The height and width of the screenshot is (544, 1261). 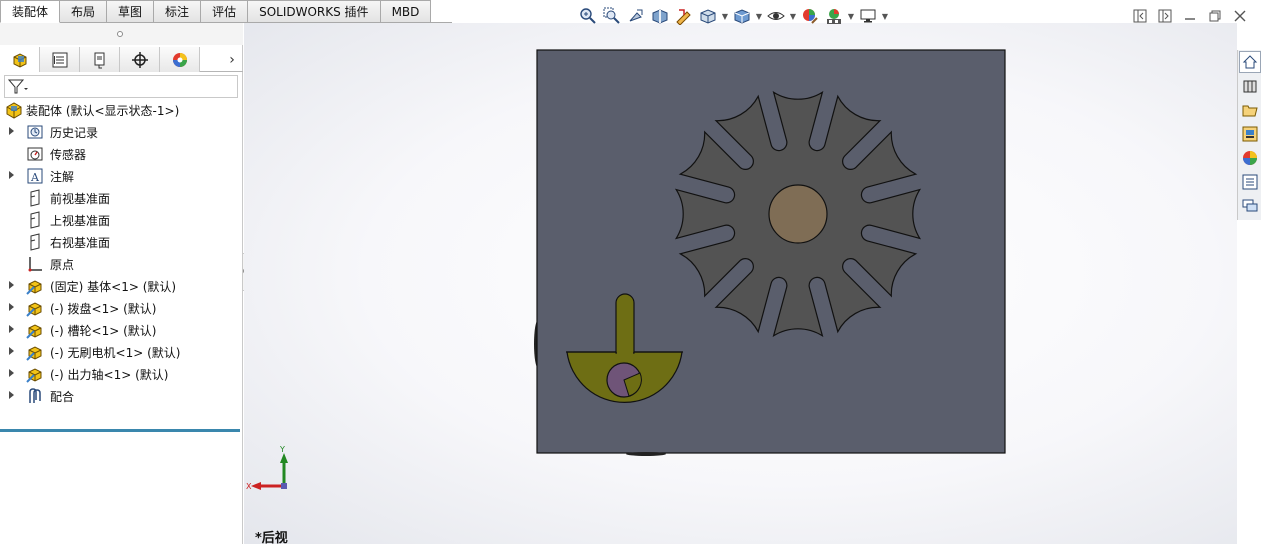 I want to click on svg-text: A, so click(x=35, y=177).